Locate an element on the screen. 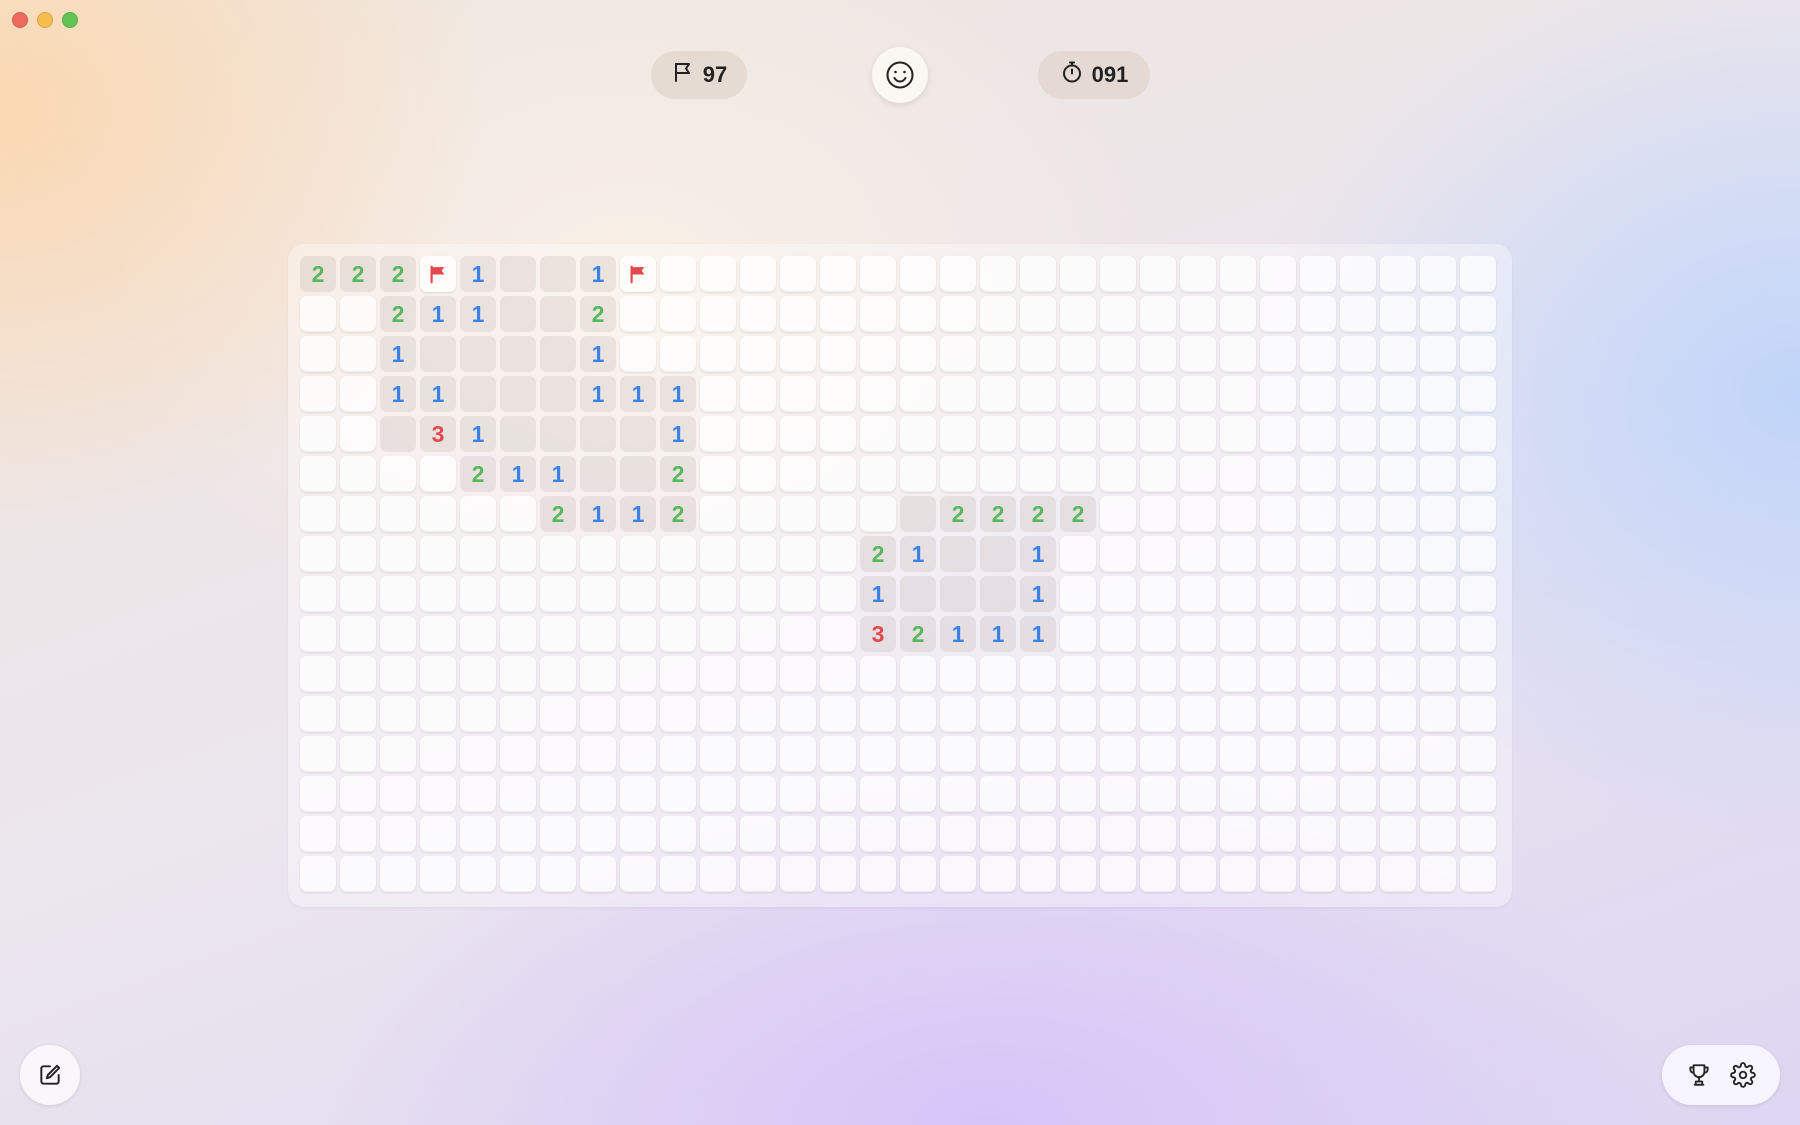 The height and width of the screenshot is (1125, 1800). flagged-cell is located at coordinates (638, 274).